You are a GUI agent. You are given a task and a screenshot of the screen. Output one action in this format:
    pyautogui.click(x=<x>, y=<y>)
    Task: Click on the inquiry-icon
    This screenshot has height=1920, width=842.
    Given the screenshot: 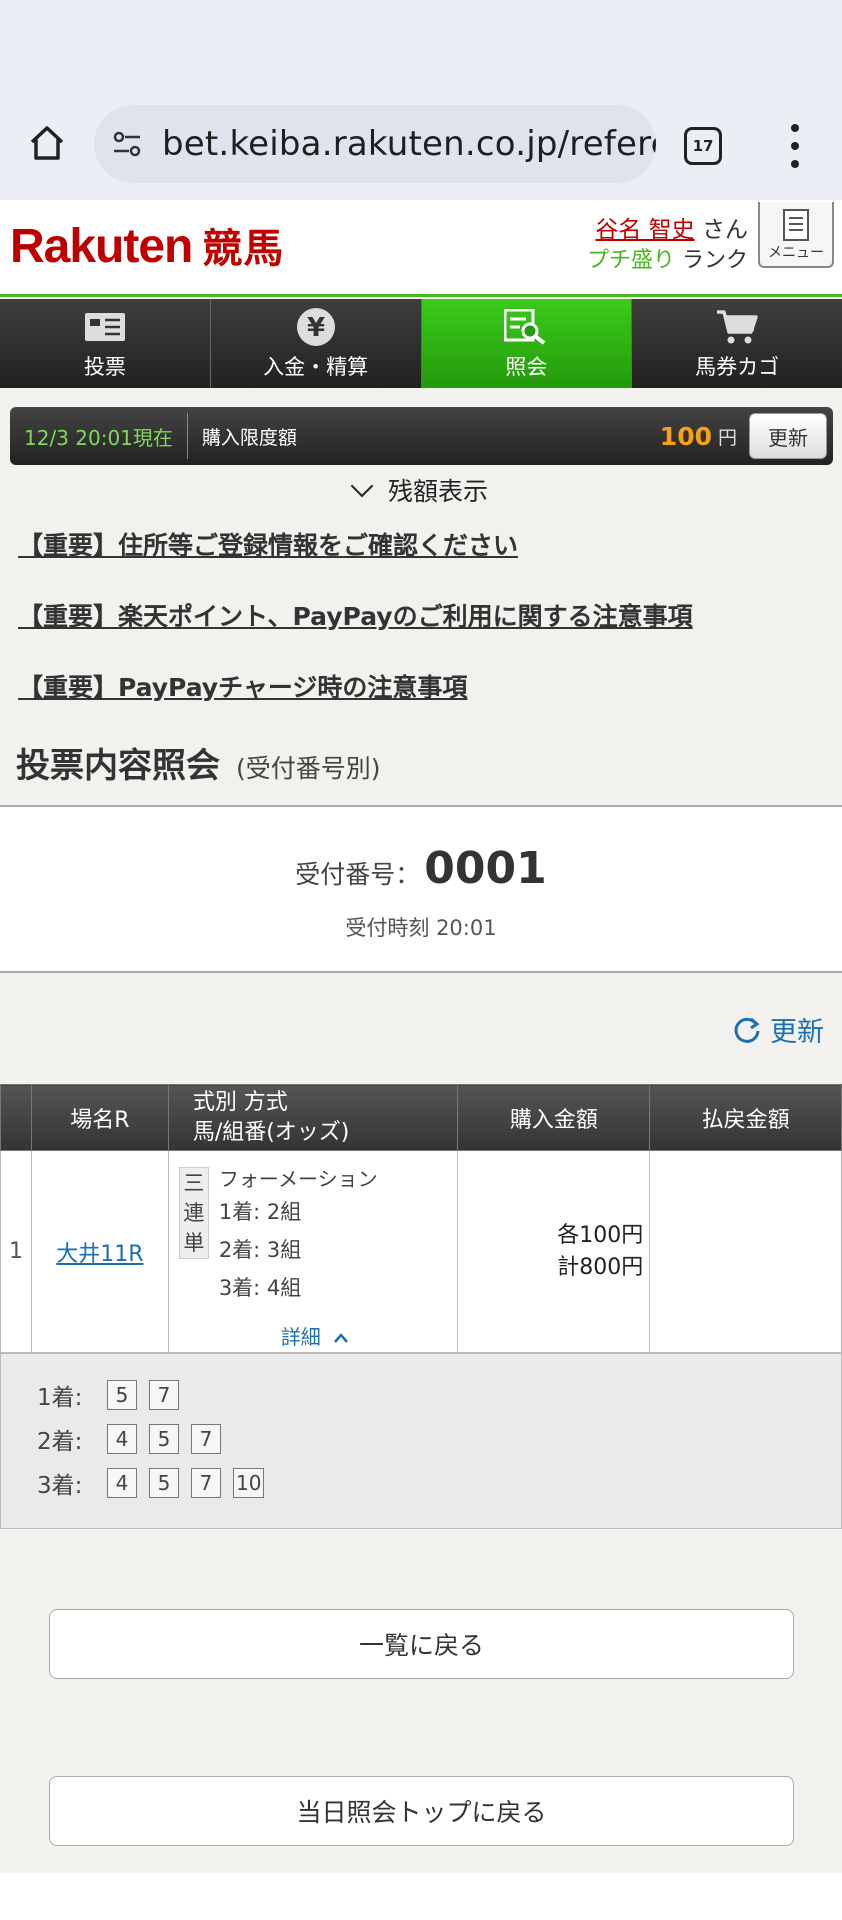 What is the action you would take?
    pyautogui.click(x=526, y=327)
    